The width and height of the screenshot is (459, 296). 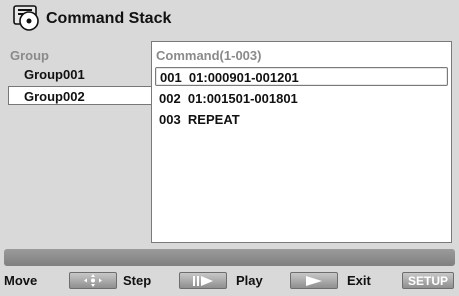 What do you see at coordinates (359, 280) in the screenshot?
I see `exit-label: Exit` at bounding box center [359, 280].